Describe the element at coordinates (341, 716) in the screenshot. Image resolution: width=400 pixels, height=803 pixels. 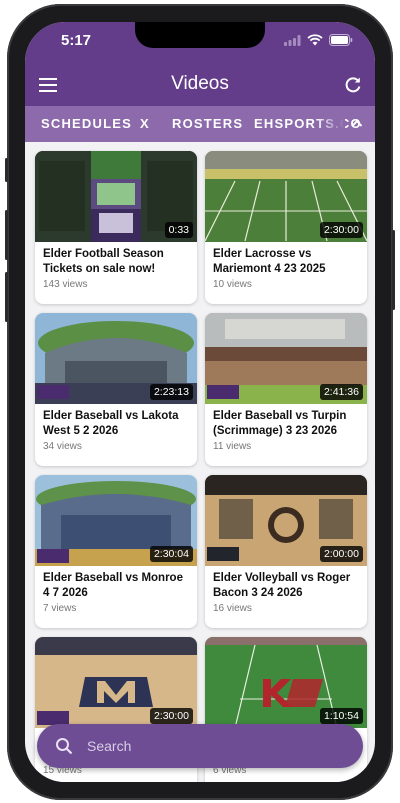
I see `video-duration: 1:10:54` at that location.